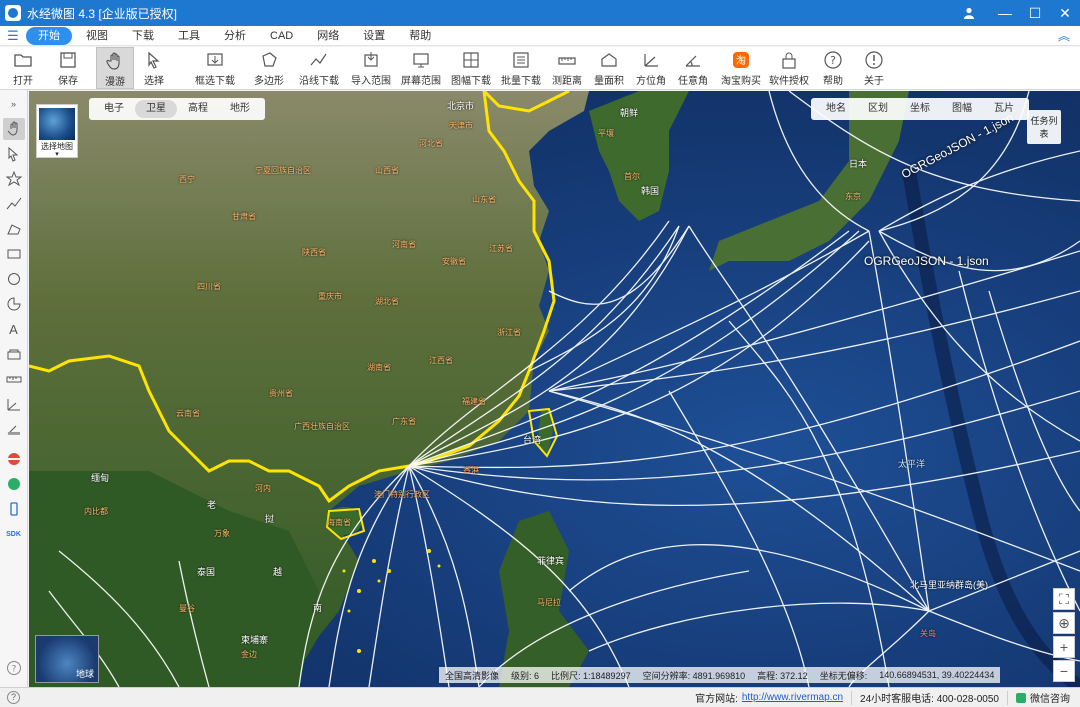 The width and height of the screenshot is (1080, 707). Describe the element at coordinates (792, 697) in the screenshot. I see `website-link: http://www.rivermap.cn` at that location.